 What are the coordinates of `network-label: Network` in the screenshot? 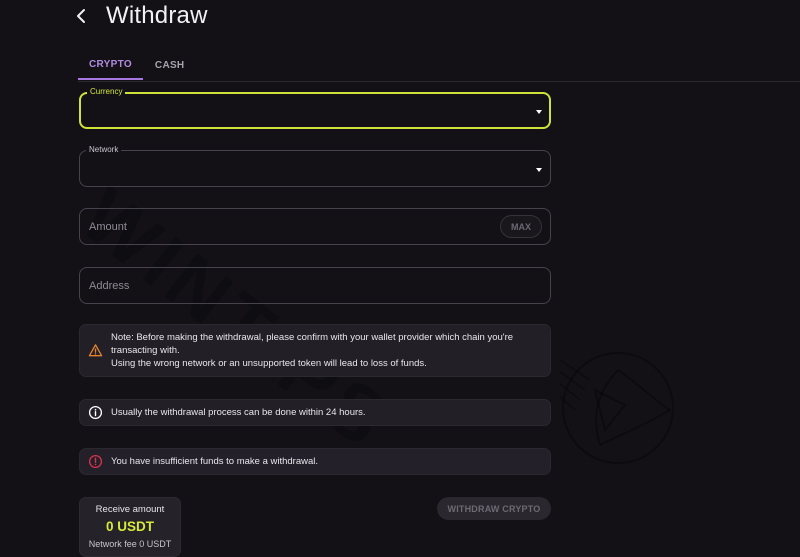 It's located at (104, 150).